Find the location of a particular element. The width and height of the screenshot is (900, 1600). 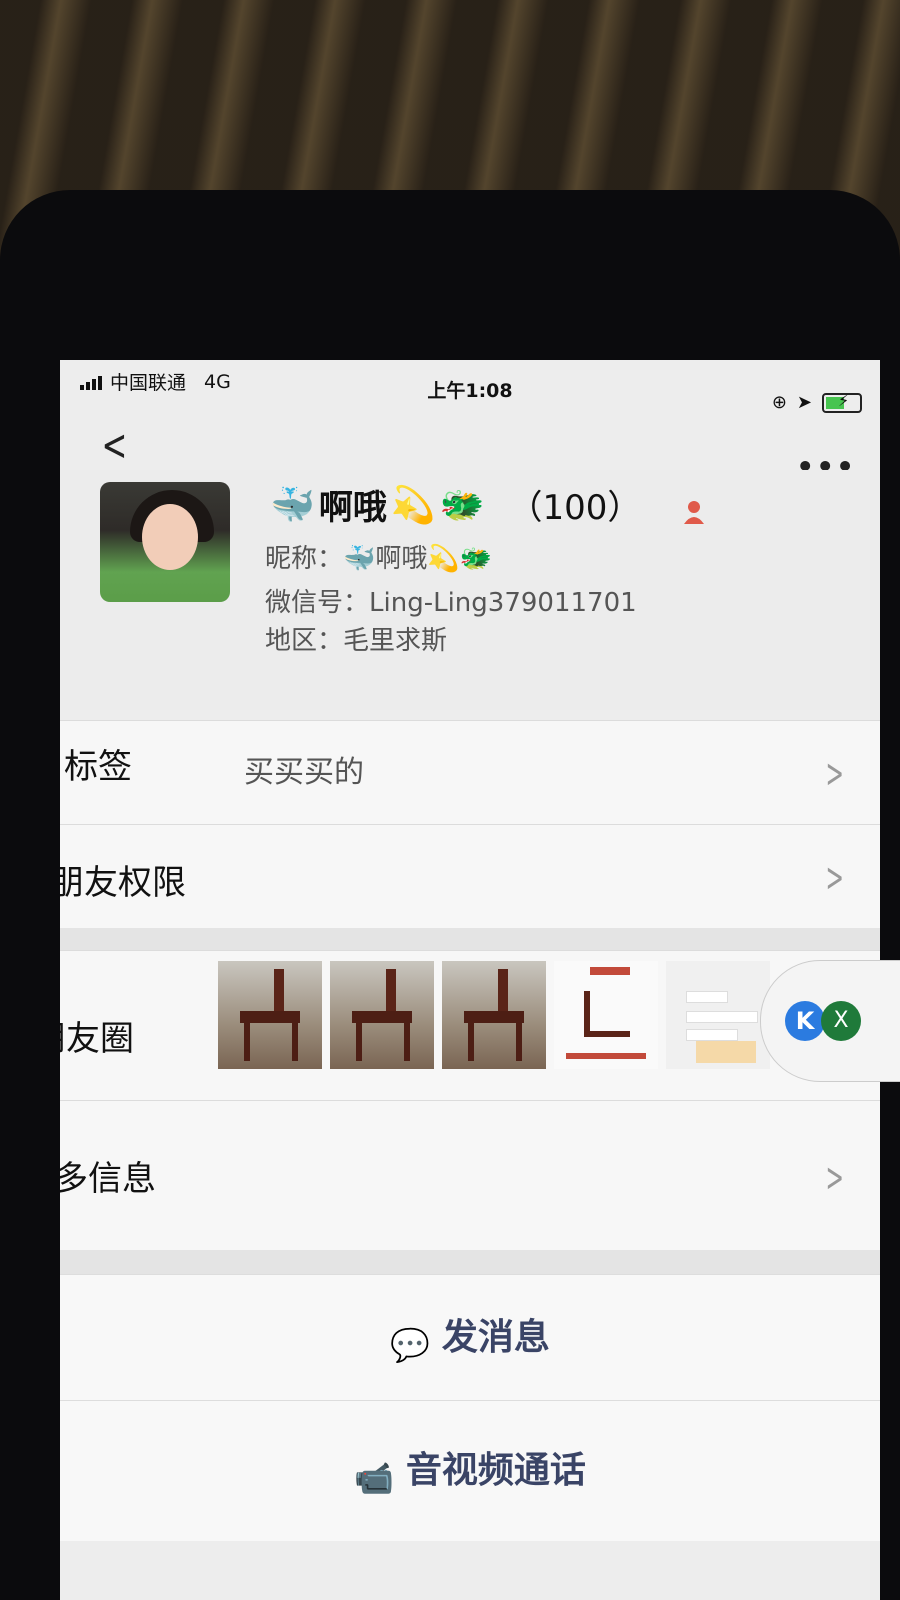

female-icon is located at coordinates (694, 512).